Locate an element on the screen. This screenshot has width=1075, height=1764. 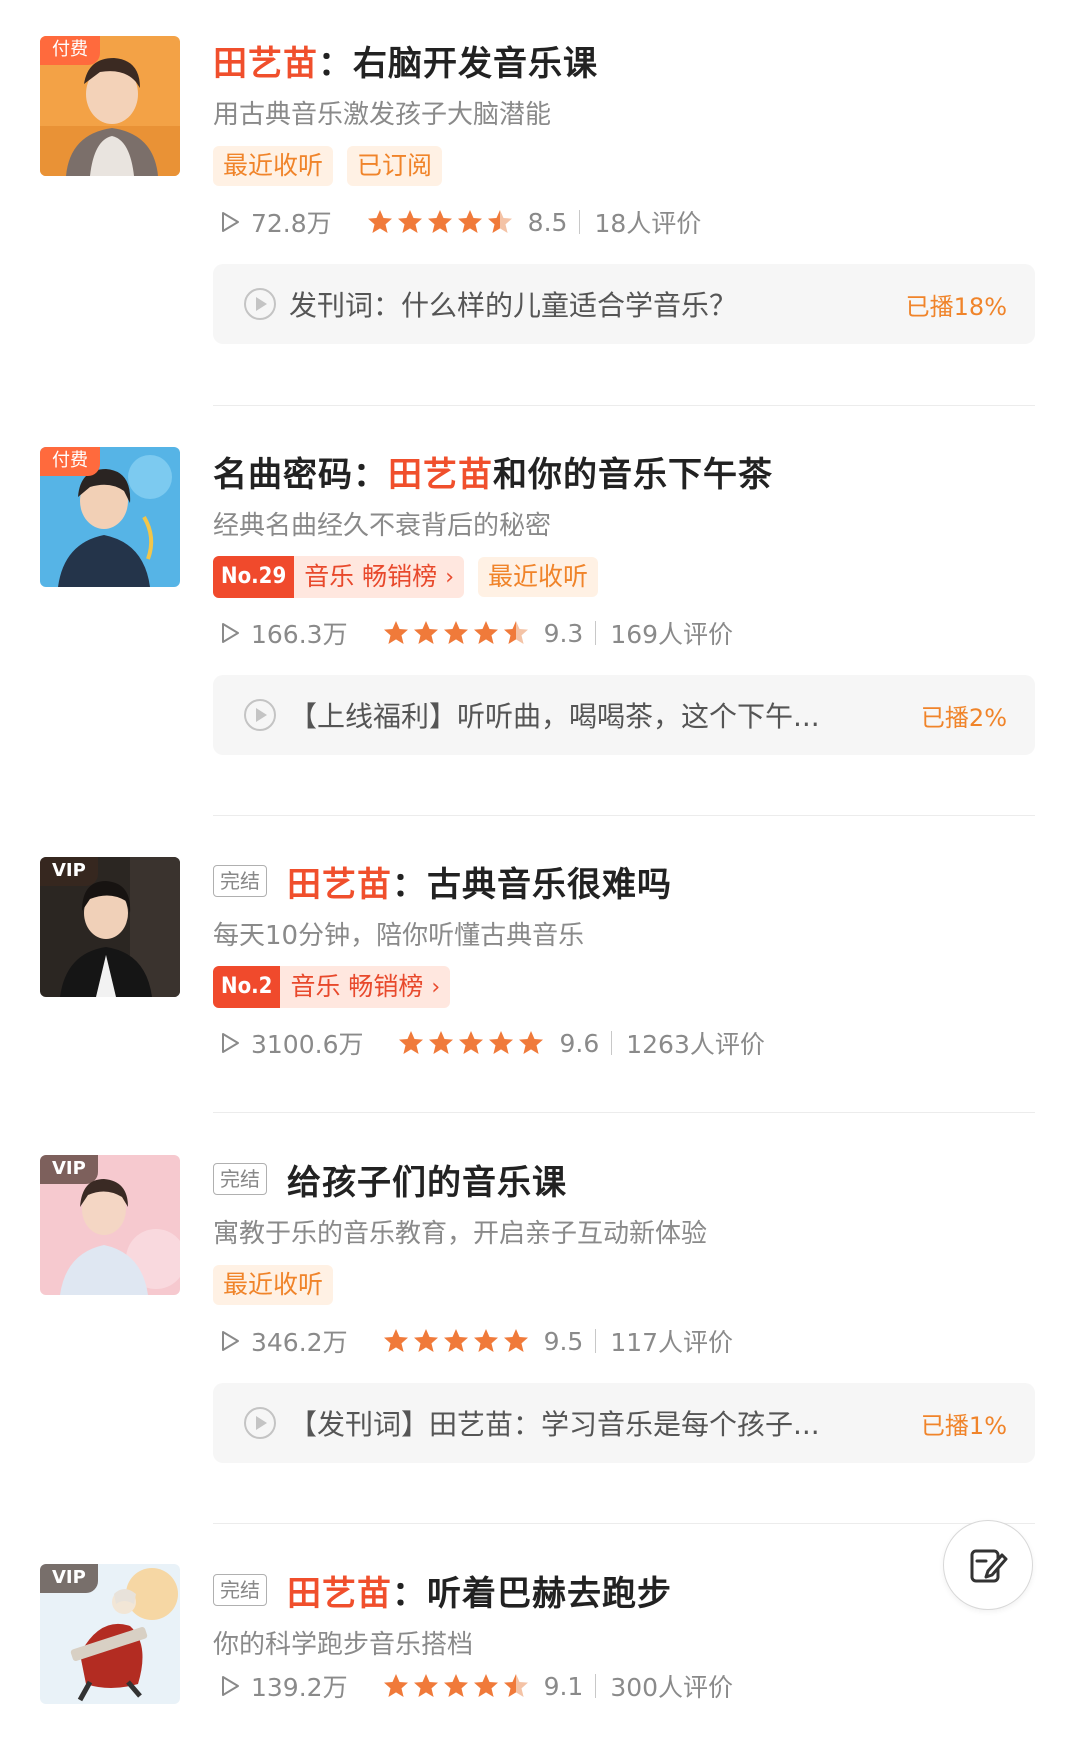
episode-title: 发刊词：什么样的儿童适合学音乐？ is located at coordinates (513, 305).